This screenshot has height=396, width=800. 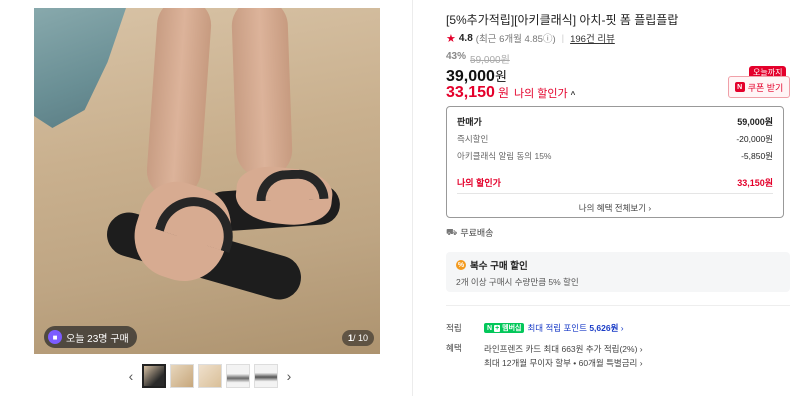 I want to click on original-price: 59,000원, so click(x=490, y=60).